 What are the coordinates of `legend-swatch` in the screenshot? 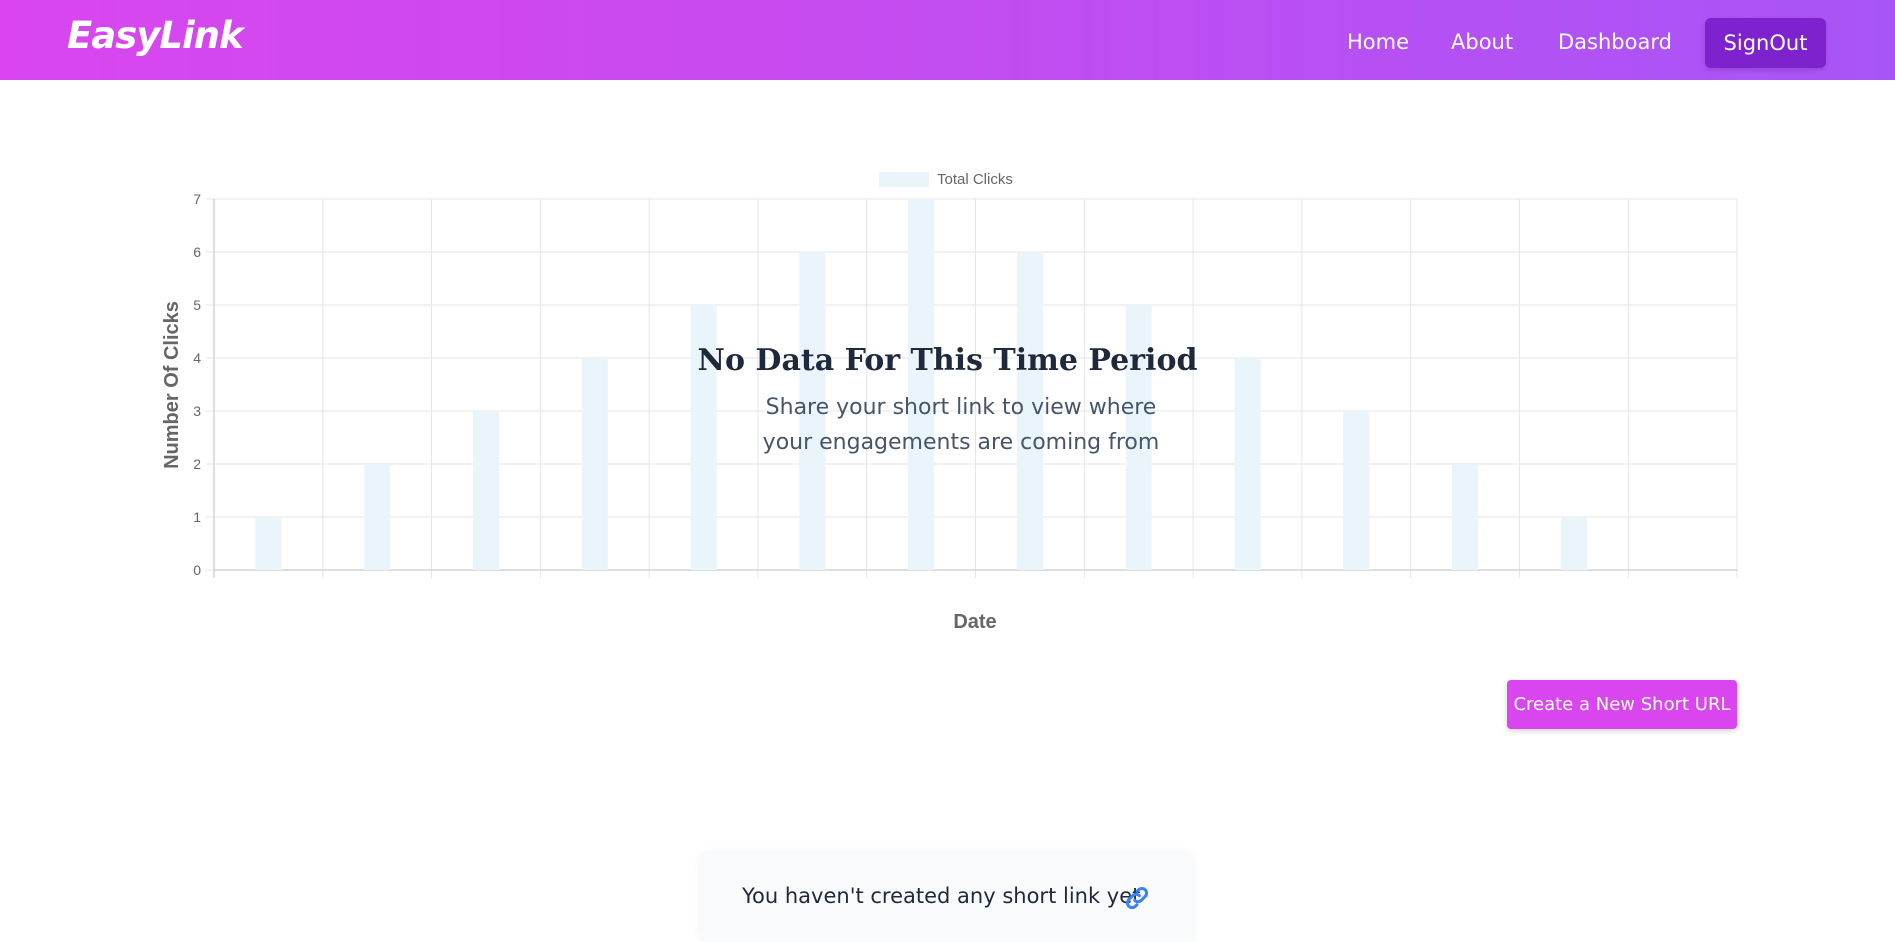 It's located at (904, 179).